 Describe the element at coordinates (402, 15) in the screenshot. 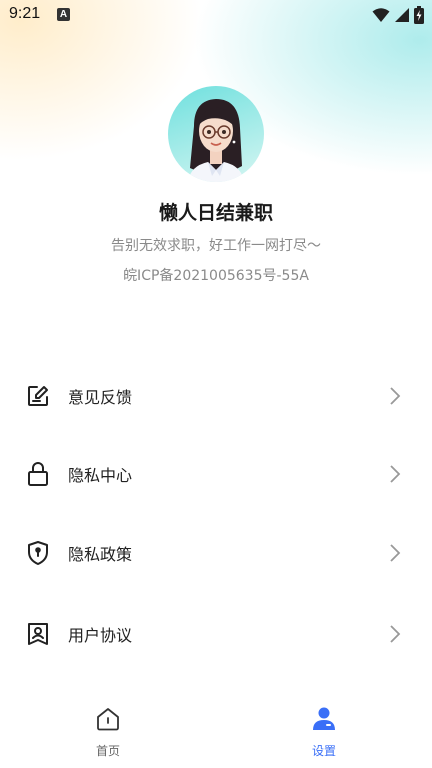

I see `signal-icon` at that location.